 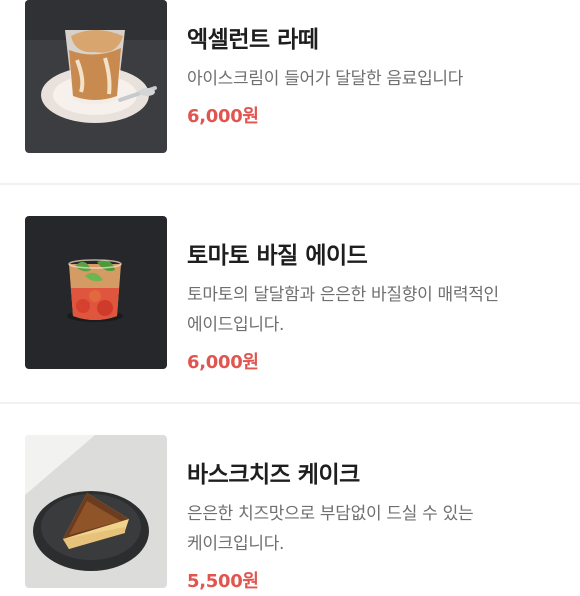 I want to click on menu-item-name: 엑셀런트 라떼, so click(x=253, y=40).